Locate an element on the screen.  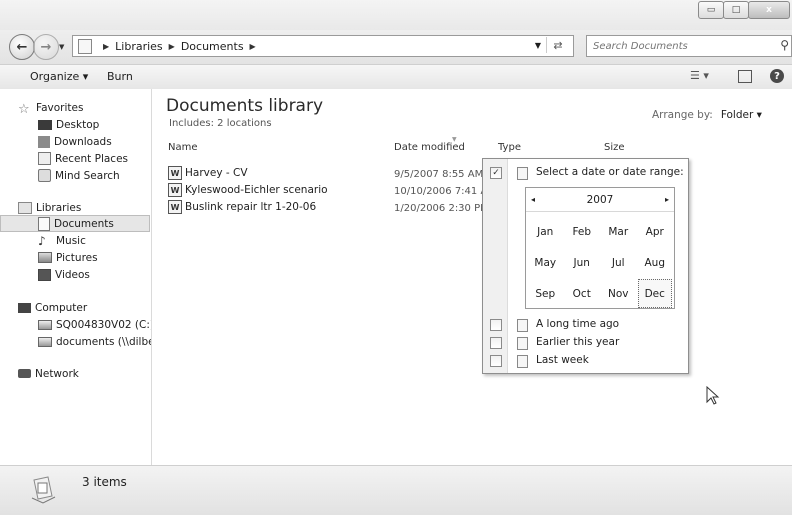
address-dropdown-icon: ▼ is located at coordinates (538, 45).